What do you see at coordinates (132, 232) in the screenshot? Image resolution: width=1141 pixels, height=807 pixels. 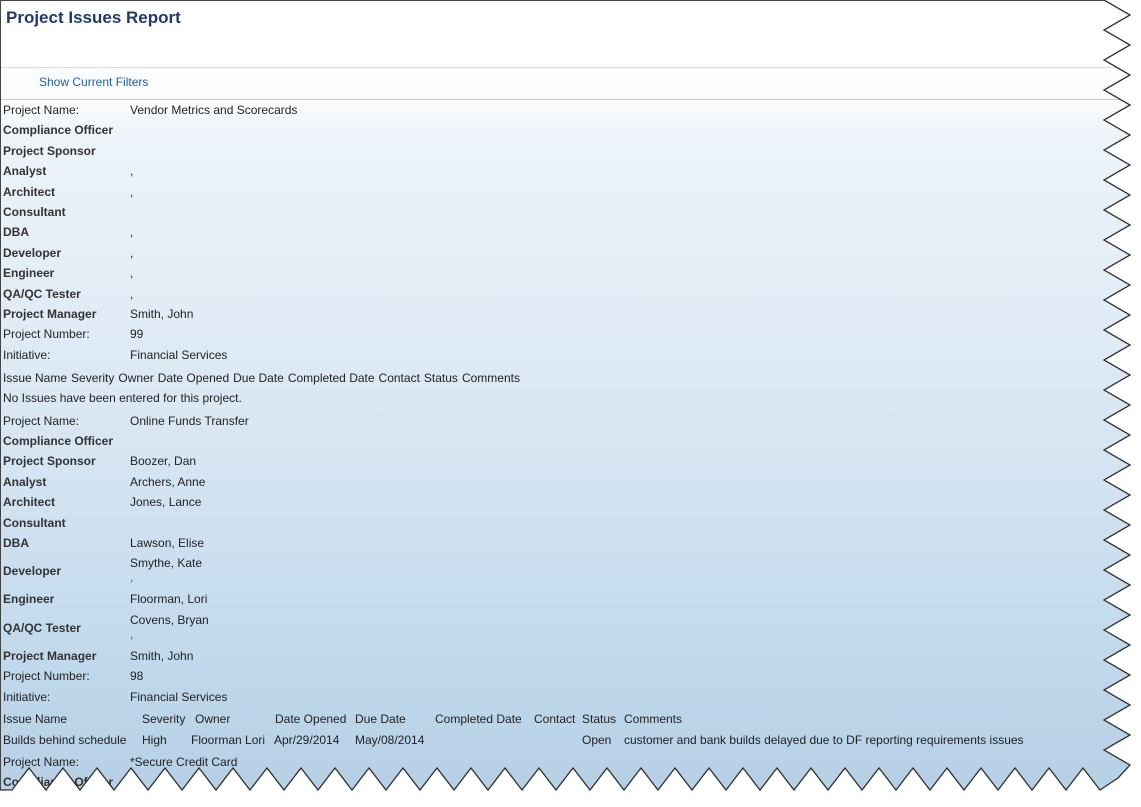 I see `dba-value: ,` at bounding box center [132, 232].